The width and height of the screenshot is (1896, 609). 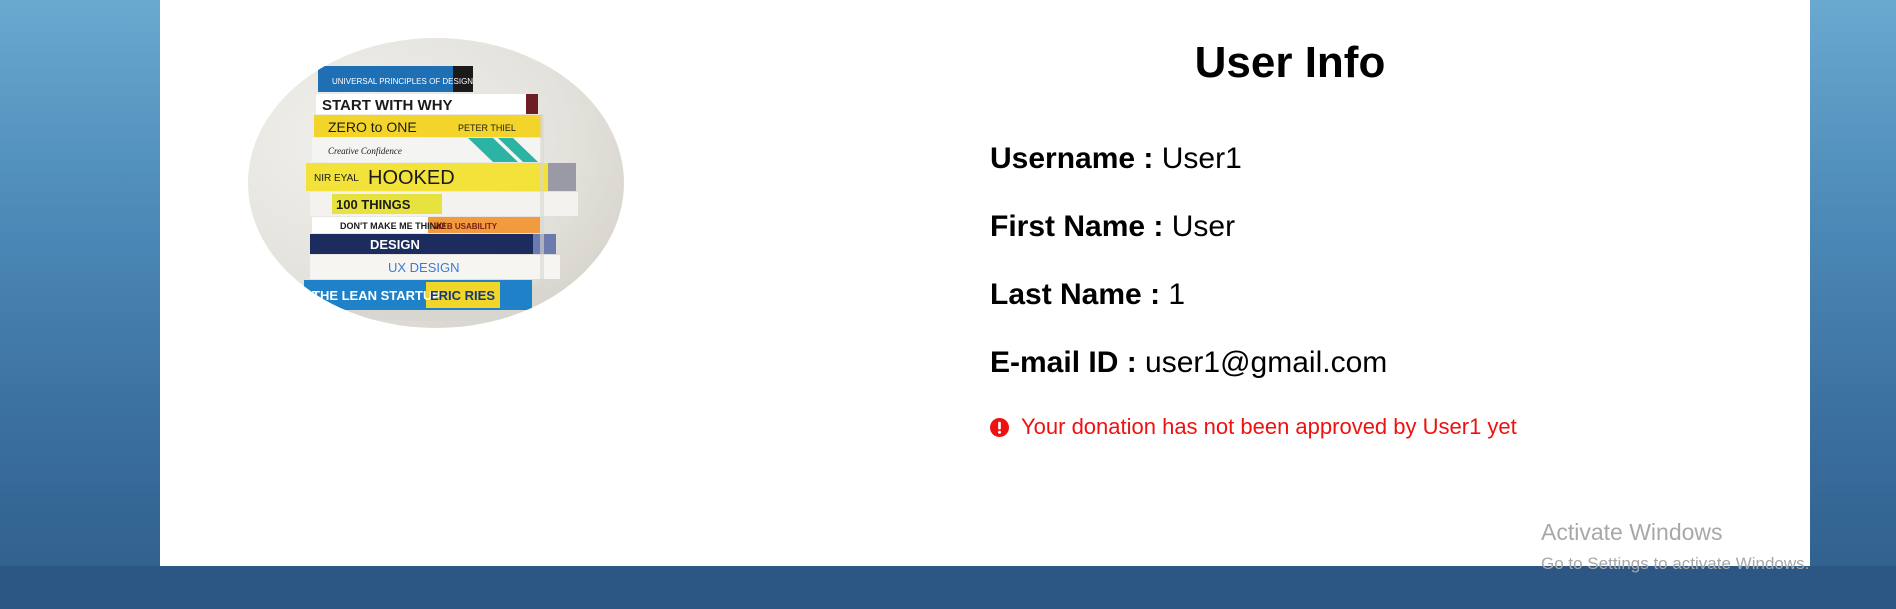 I want to click on svg-text: DESIGN, so click(x=395, y=244).